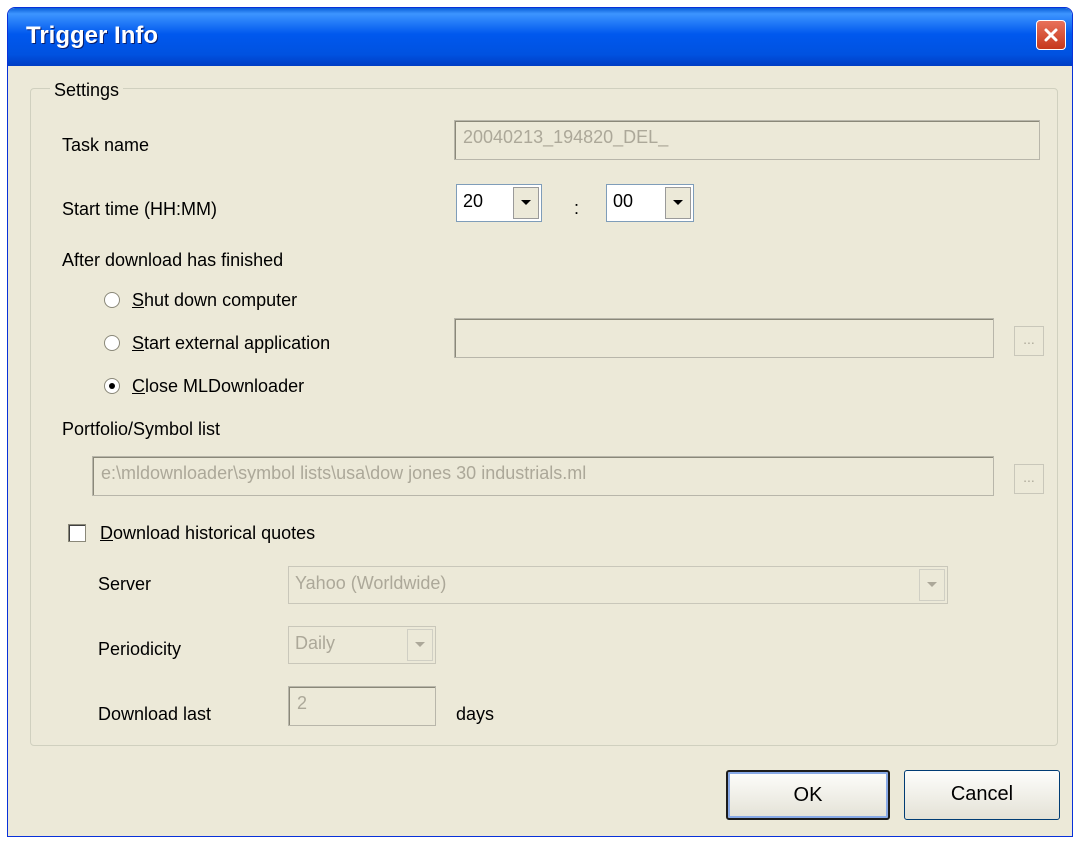 This screenshot has height=843, width=1079. Describe the element at coordinates (173, 260) in the screenshot. I see `after-download-label: After download has finished` at that location.